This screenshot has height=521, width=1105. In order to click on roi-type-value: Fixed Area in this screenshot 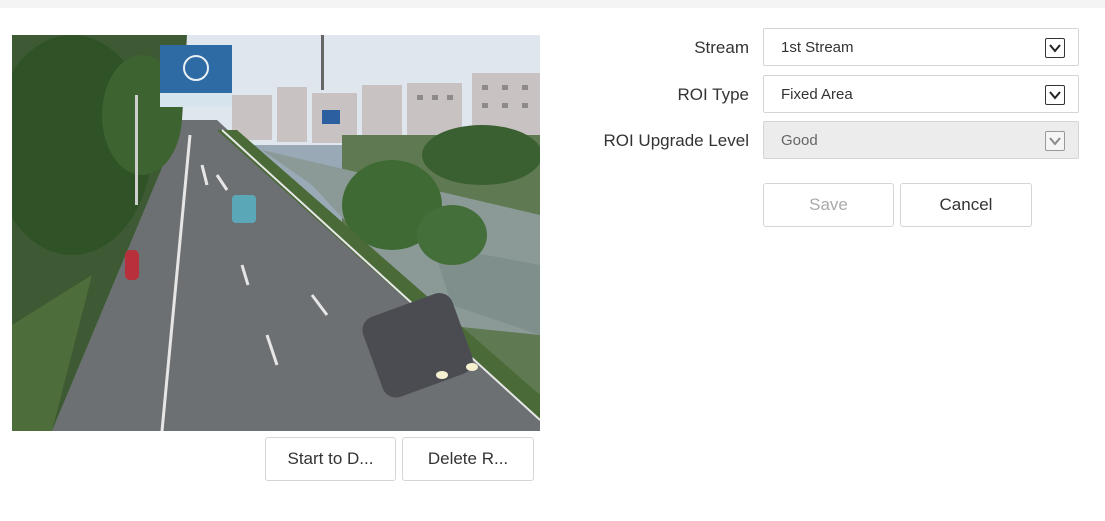, I will do `click(817, 94)`.